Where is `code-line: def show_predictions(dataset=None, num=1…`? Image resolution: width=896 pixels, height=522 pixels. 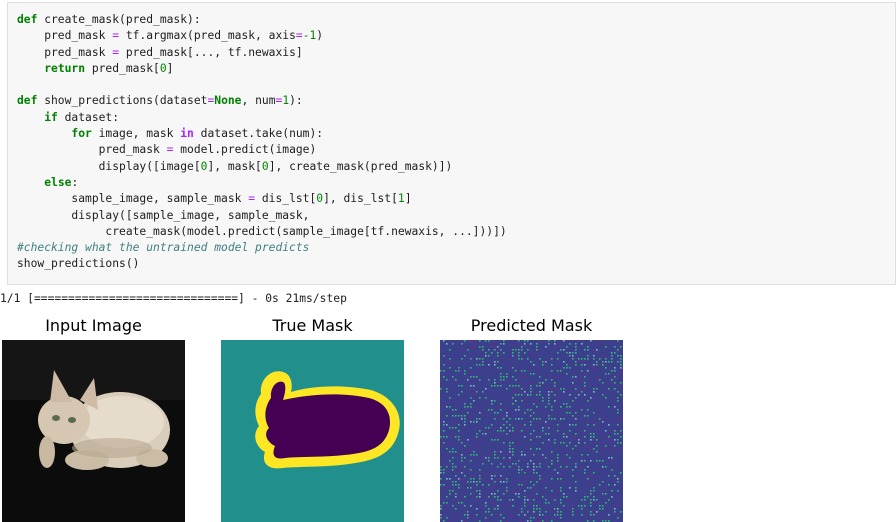
code-line: def show_predictions(dataset=None, num=1… is located at coordinates (160, 101).